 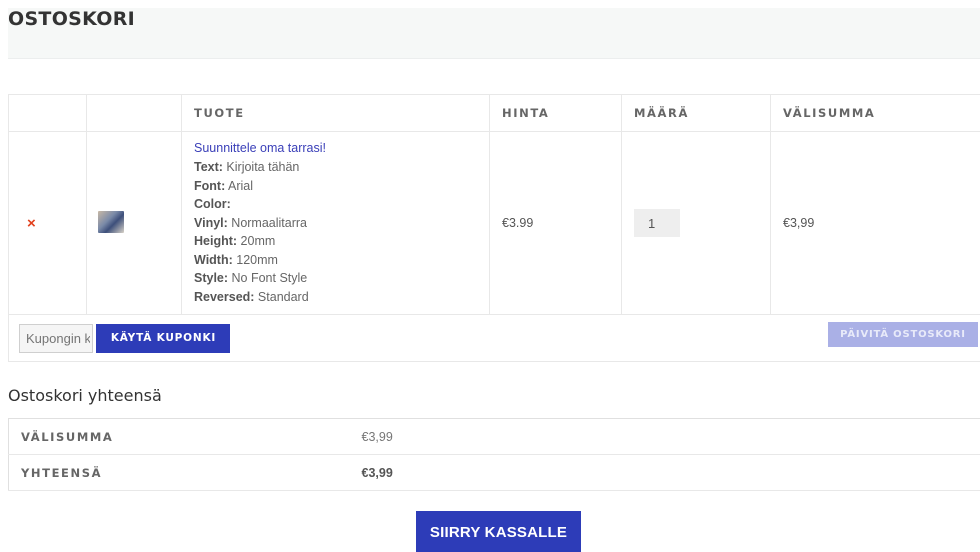 I want to click on product-attribute: Height: 20mm, so click(x=341, y=241).